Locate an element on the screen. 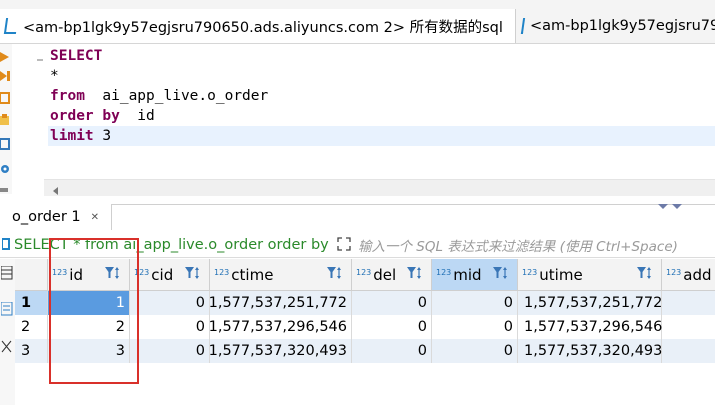 The width and height of the screenshot is (715, 405). export-icon is located at coordinates (5, 187).